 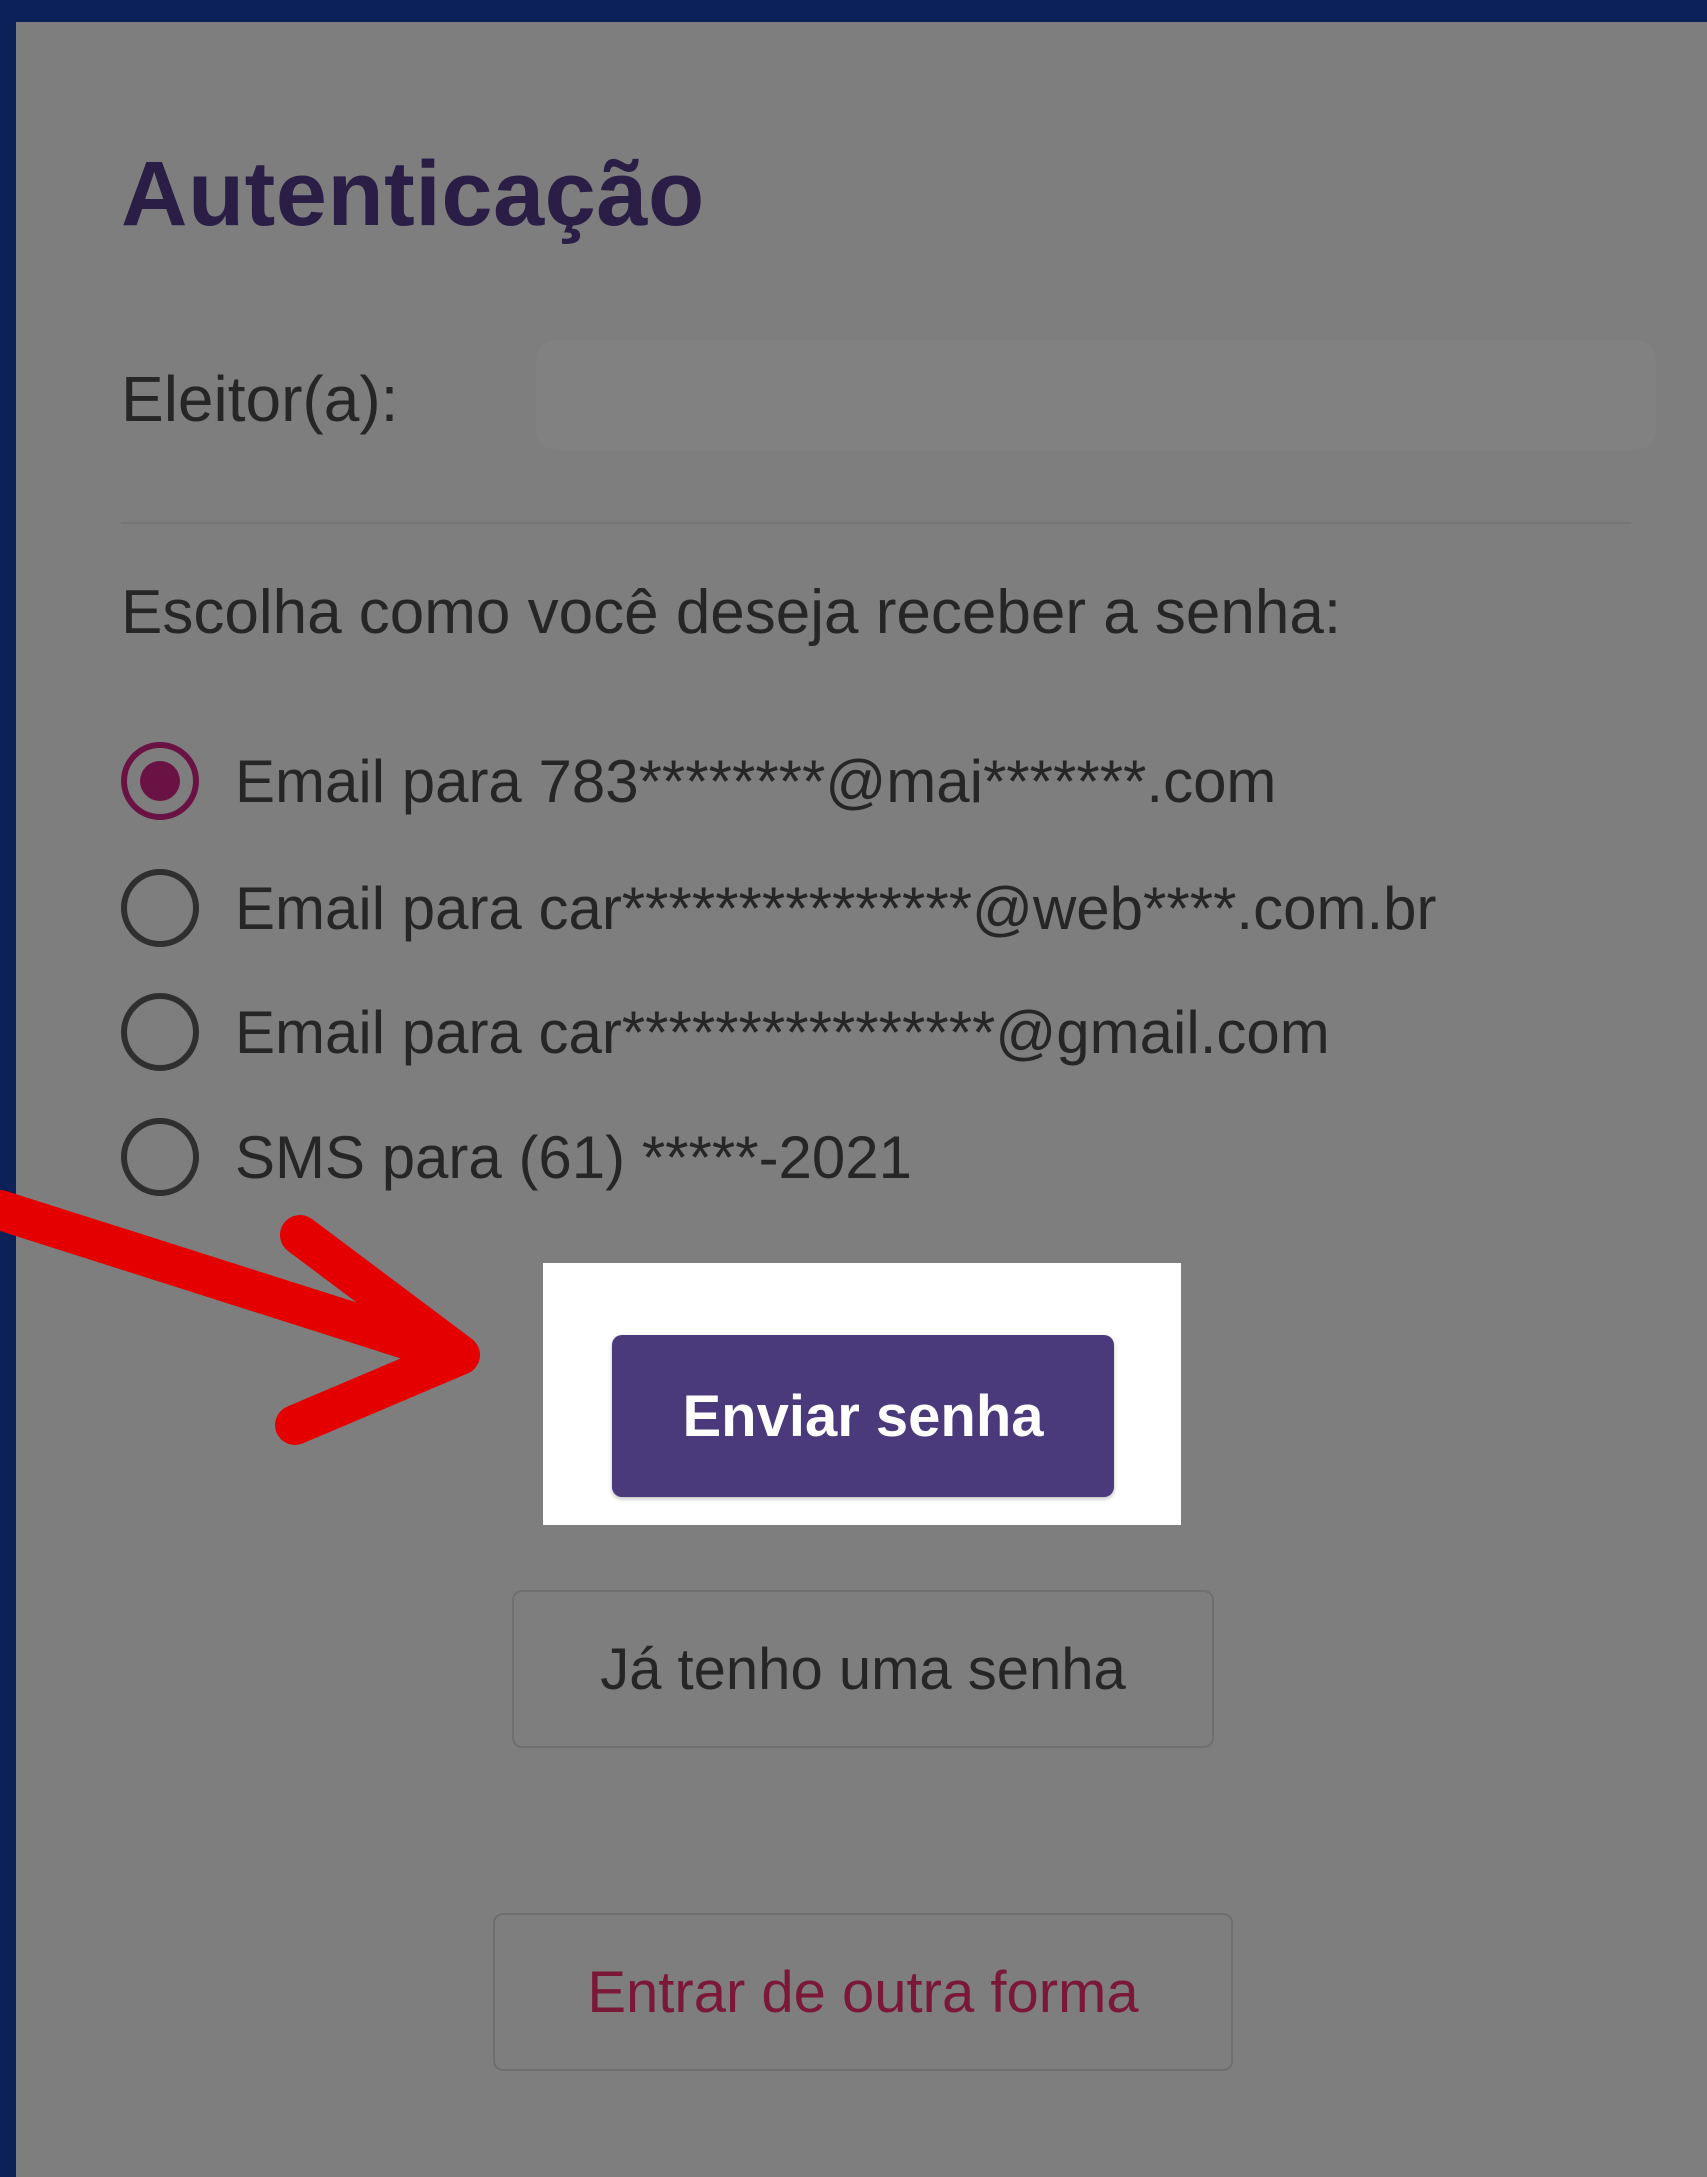 What do you see at coordinates (240, 1317) in the screenshot?
I see `arrow-icon` at bounding box center [240, 1317].